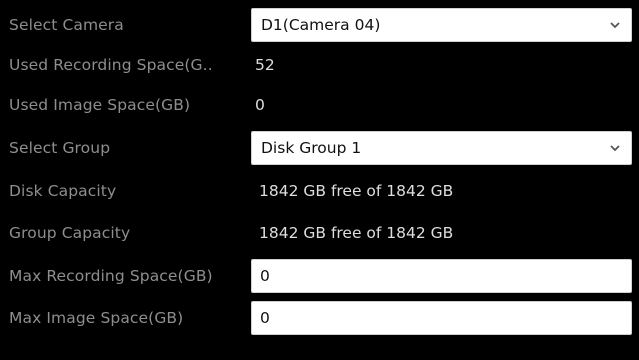 The height and width of the screenshot is (360, 639). Describe the element at coordinates (60, 148) in the screenshot. I see `select-group-label: Select Group` at that location.